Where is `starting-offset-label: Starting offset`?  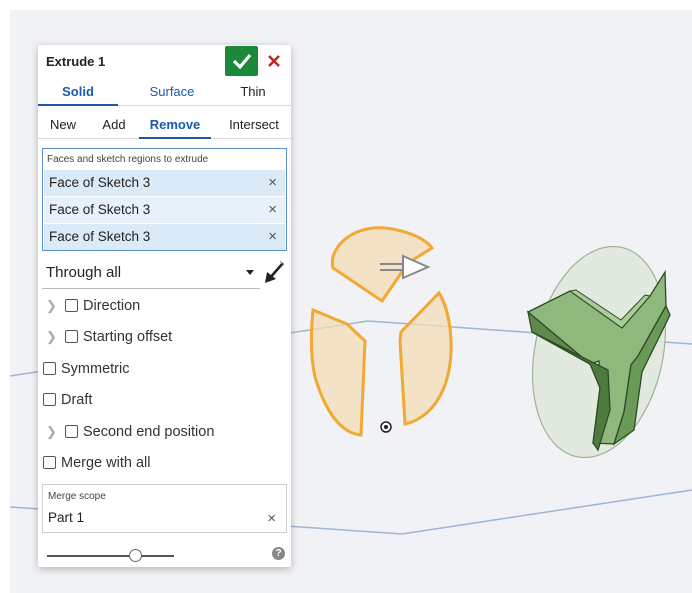
starting-offset-label: Starting offset is located at coordinates (128, 337).